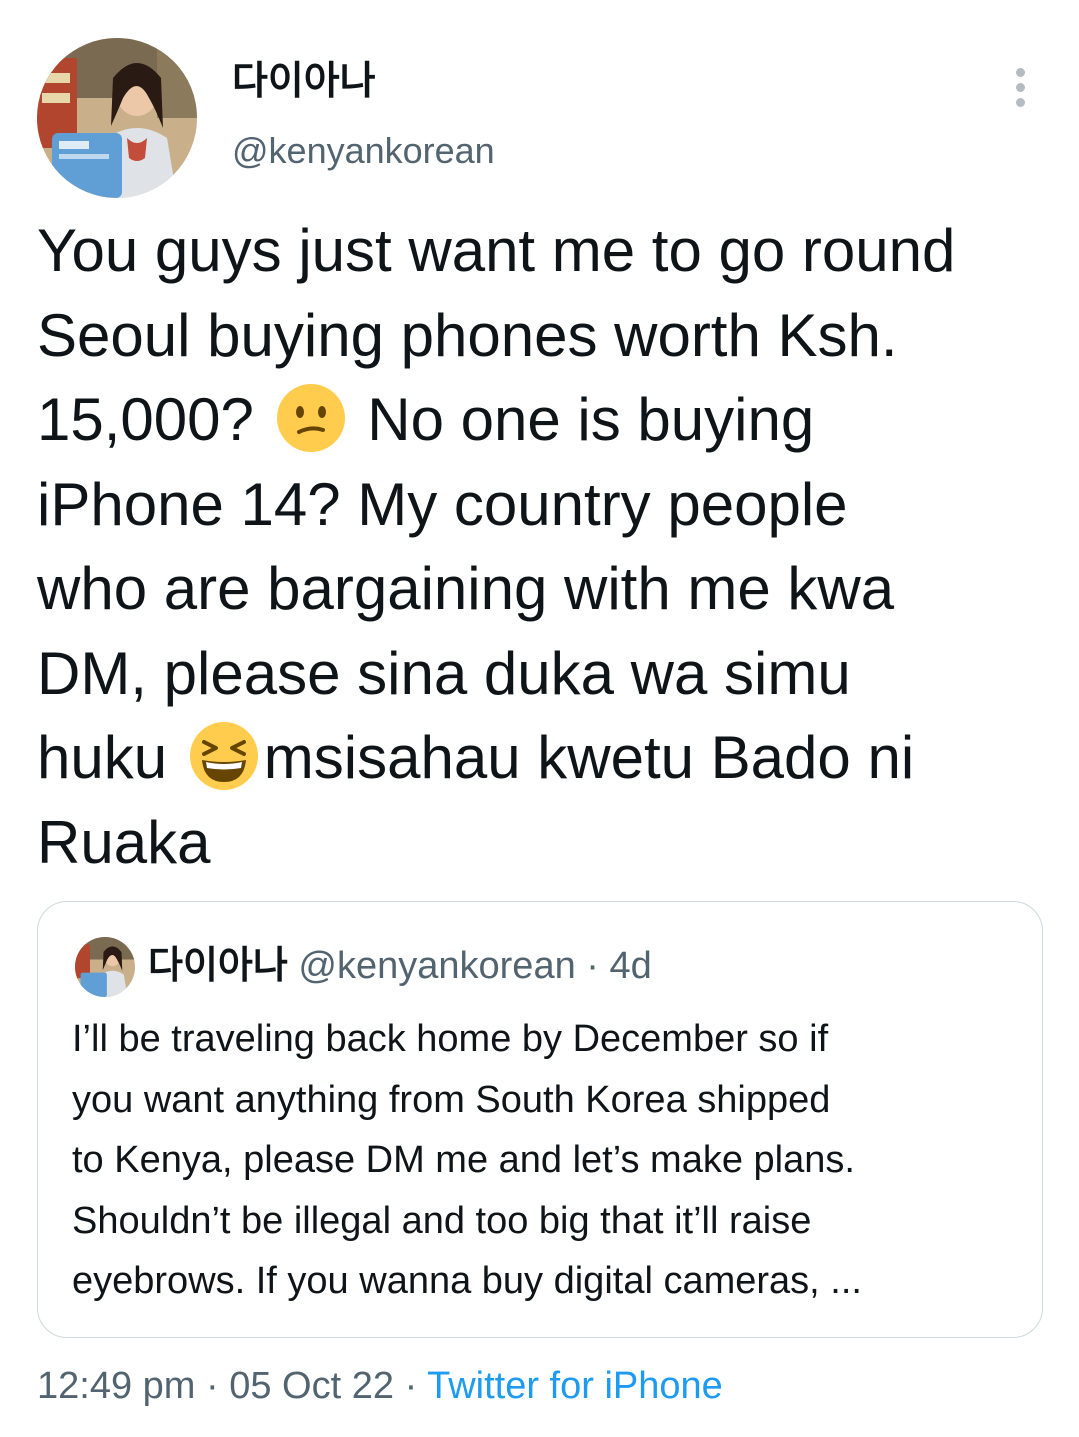 The width and height of the screenshot is (1079, 1437). What do you see at coordinates (589, 757) in the screenshot?
I see `tweet-text-segment: msisahau kwetu Bado ni` at bounding box center [589, 757].